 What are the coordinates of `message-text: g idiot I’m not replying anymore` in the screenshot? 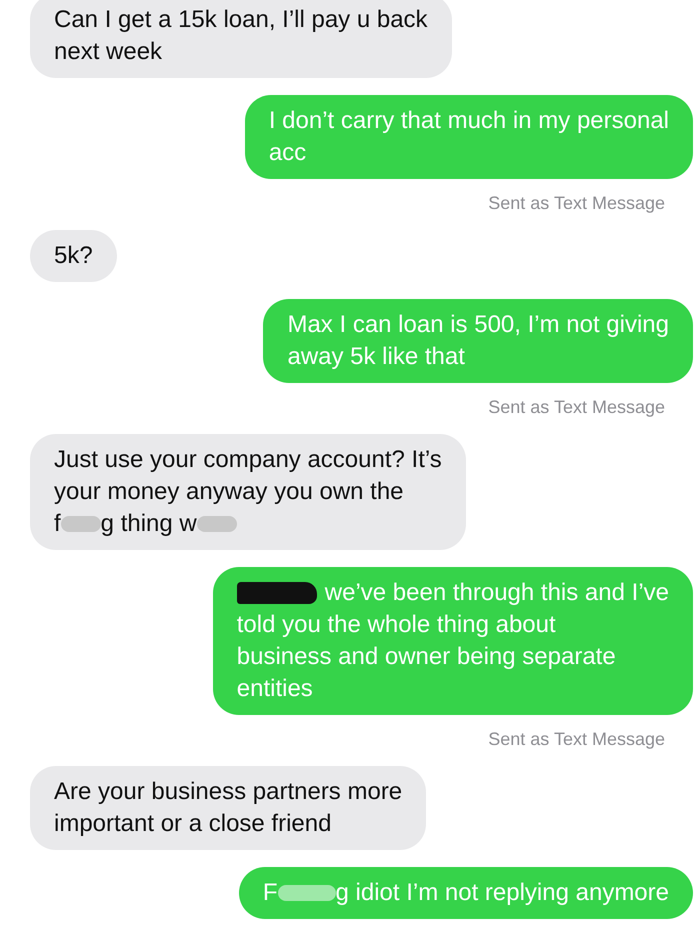 It's located at (502, 893).